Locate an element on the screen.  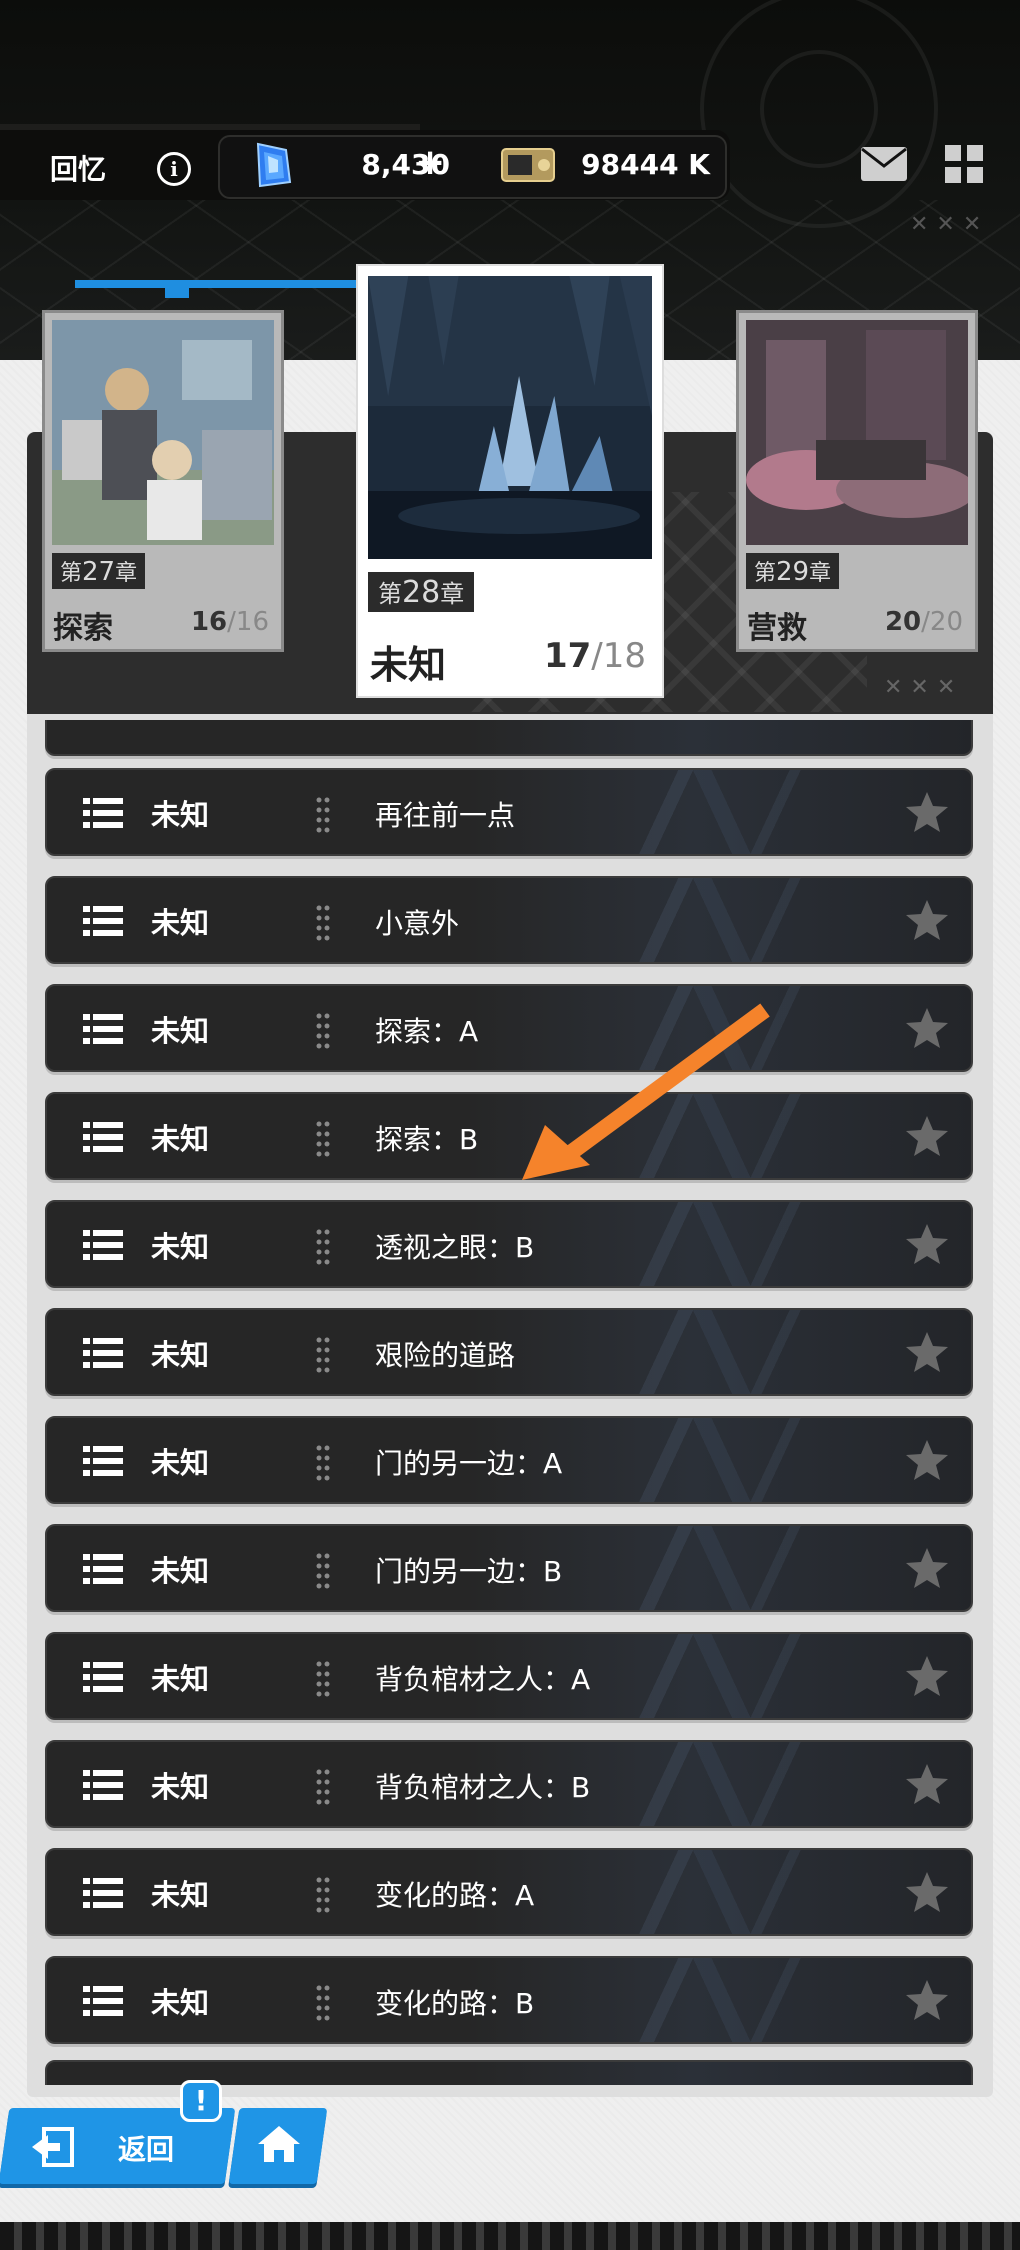
chapter-progress-total: /18 is located at coordinates (618, 656).